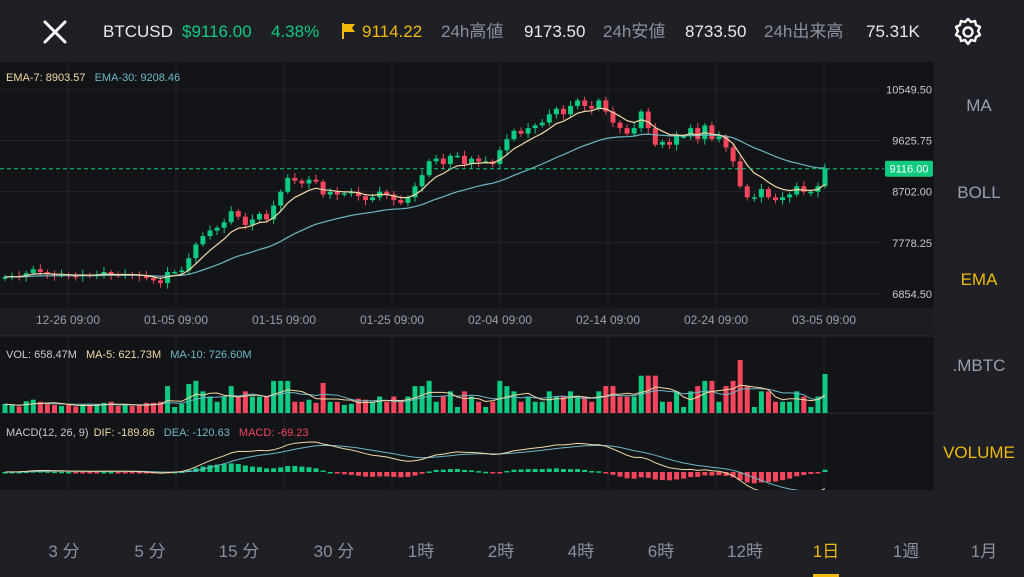 The image size is (1024, 577). I want to click on timeframe-5m: 5 分, so click(149, 549).